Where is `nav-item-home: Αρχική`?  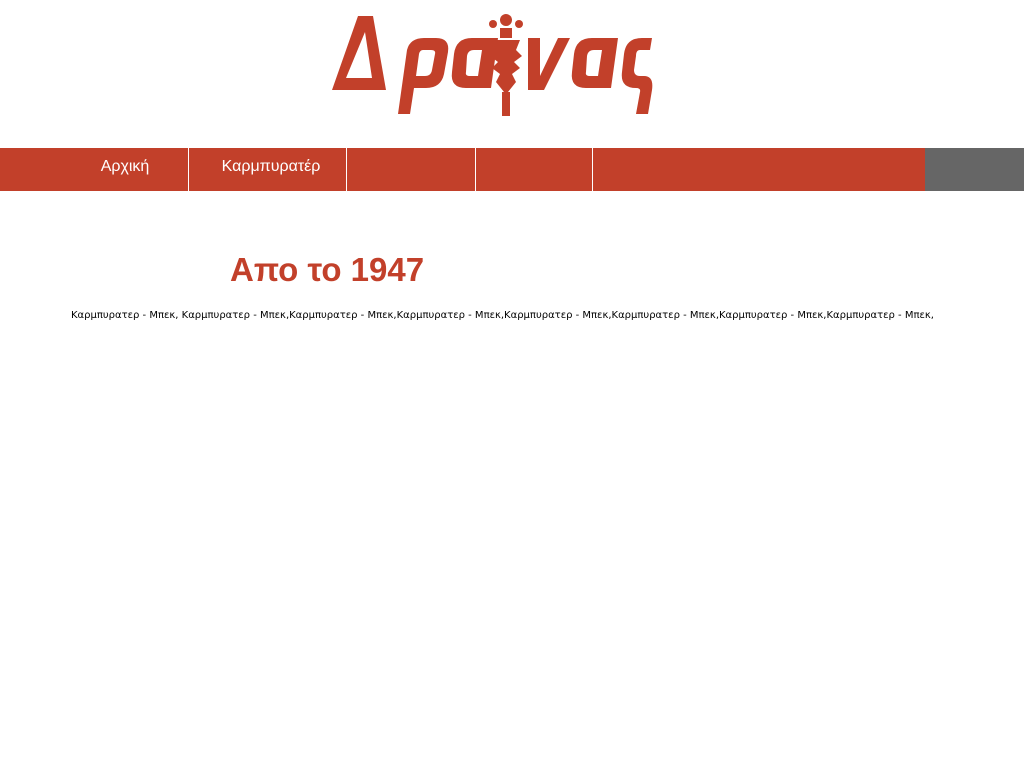 nav-item-home: Αρχική is located at coordinates (125, 169).